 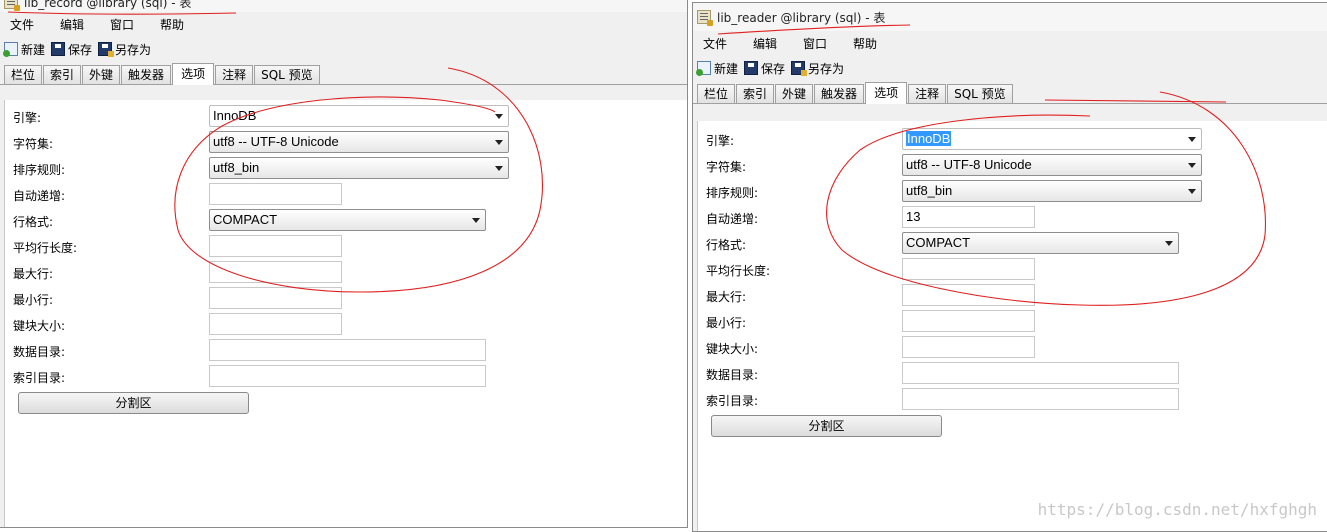 What do you see at coordinates (33, 274) in the screenshot?
I see `max-rows-label: 最大行:` at bounding box center [33, 274].